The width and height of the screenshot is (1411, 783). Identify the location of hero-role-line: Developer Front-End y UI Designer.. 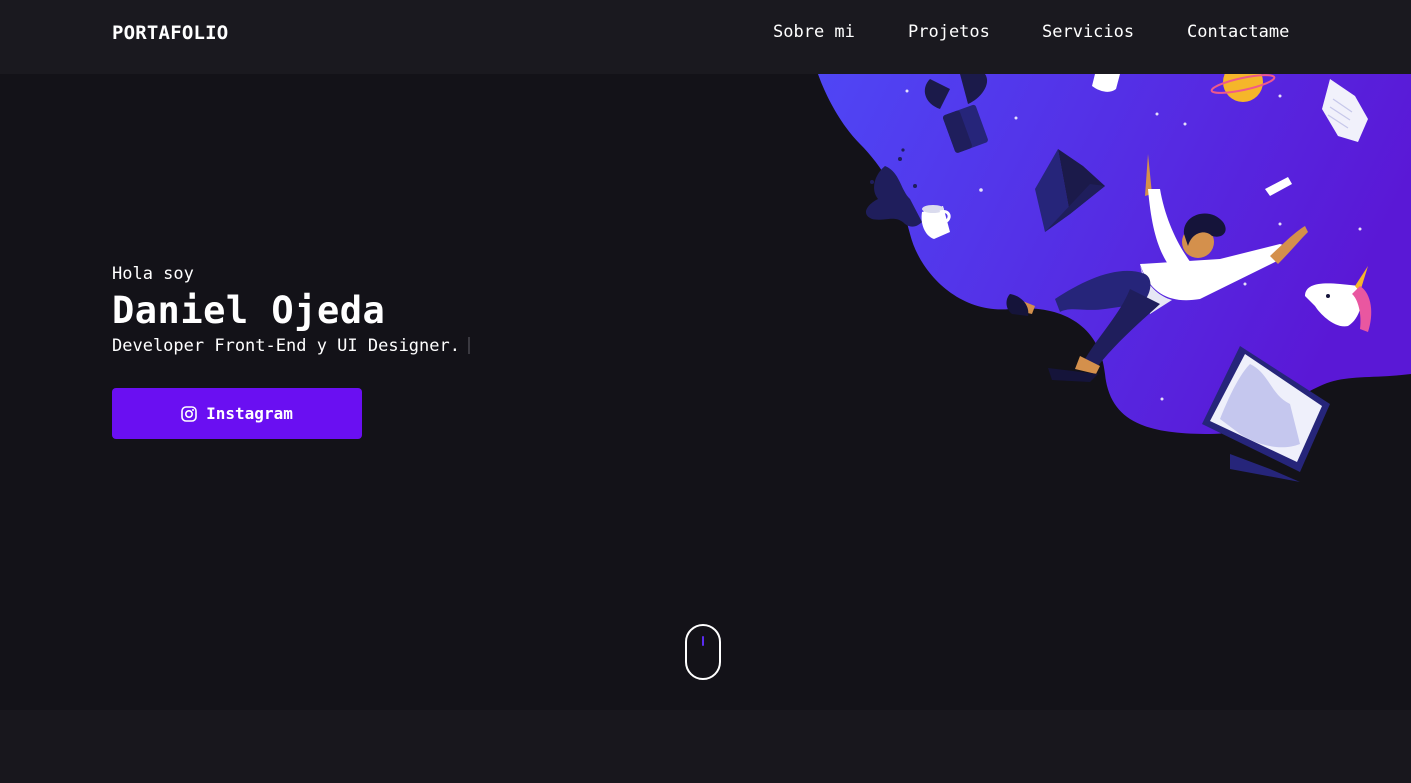
(291, 346).